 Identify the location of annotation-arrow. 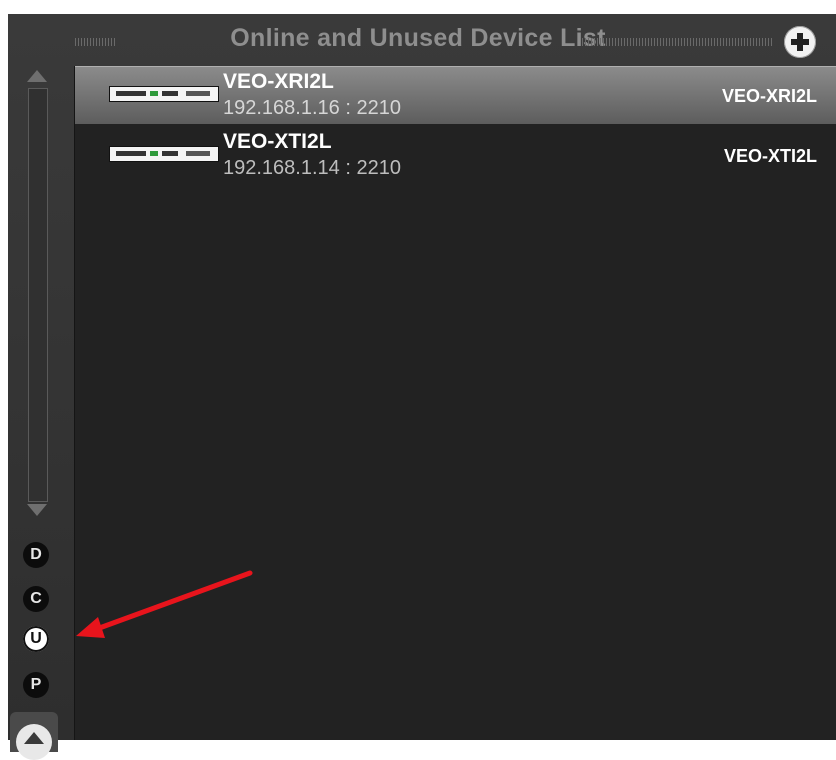
(164, 604).